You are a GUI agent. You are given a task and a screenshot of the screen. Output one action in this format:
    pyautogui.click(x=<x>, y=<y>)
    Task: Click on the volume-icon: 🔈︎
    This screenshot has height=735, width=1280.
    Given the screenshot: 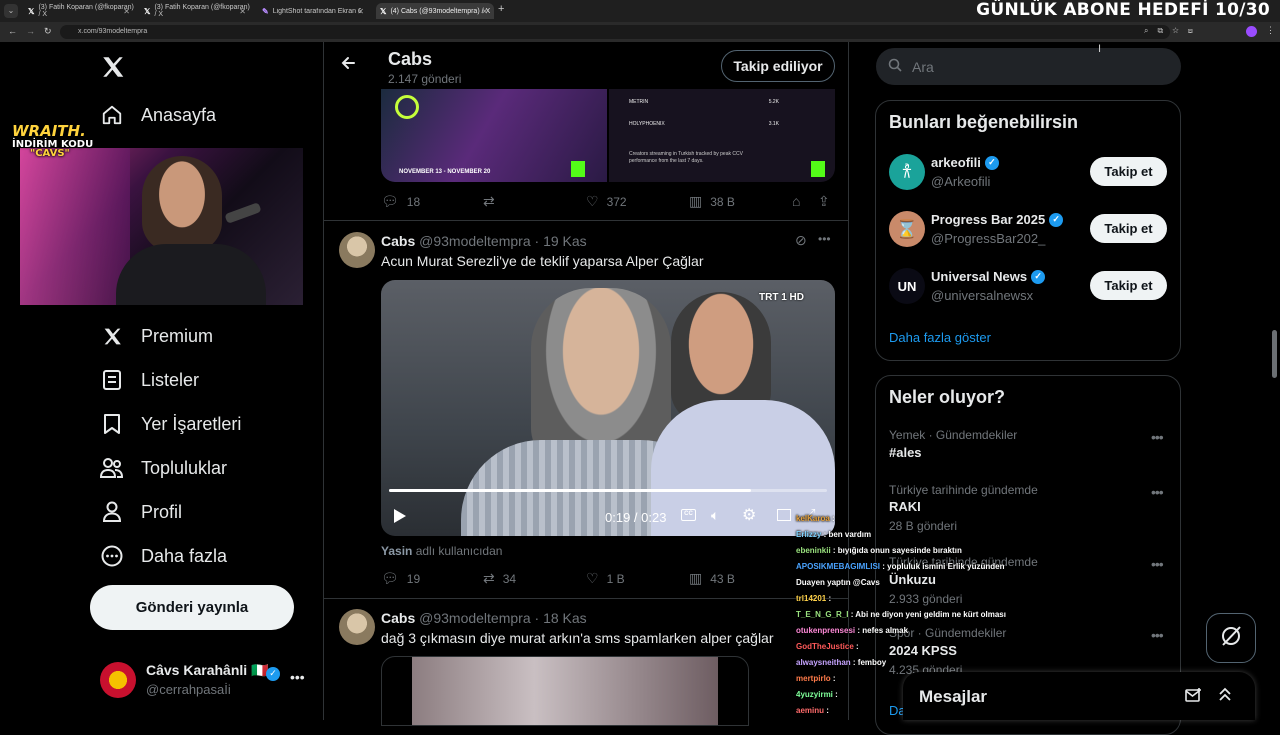 What is the action you would take?
    pyautogui.click(x=715, y=515)
    